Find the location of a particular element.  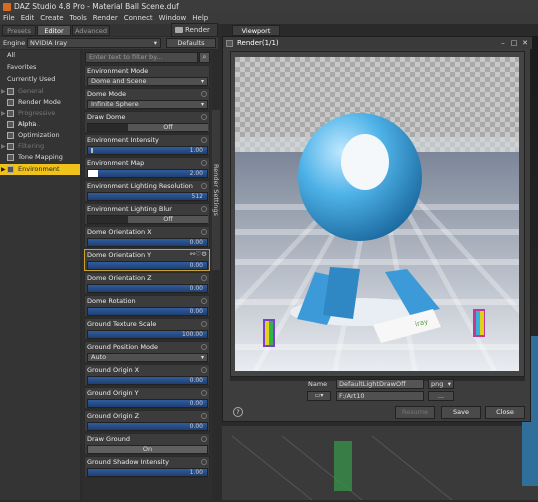

toggle-value: On is located at coordinates (147, 449).